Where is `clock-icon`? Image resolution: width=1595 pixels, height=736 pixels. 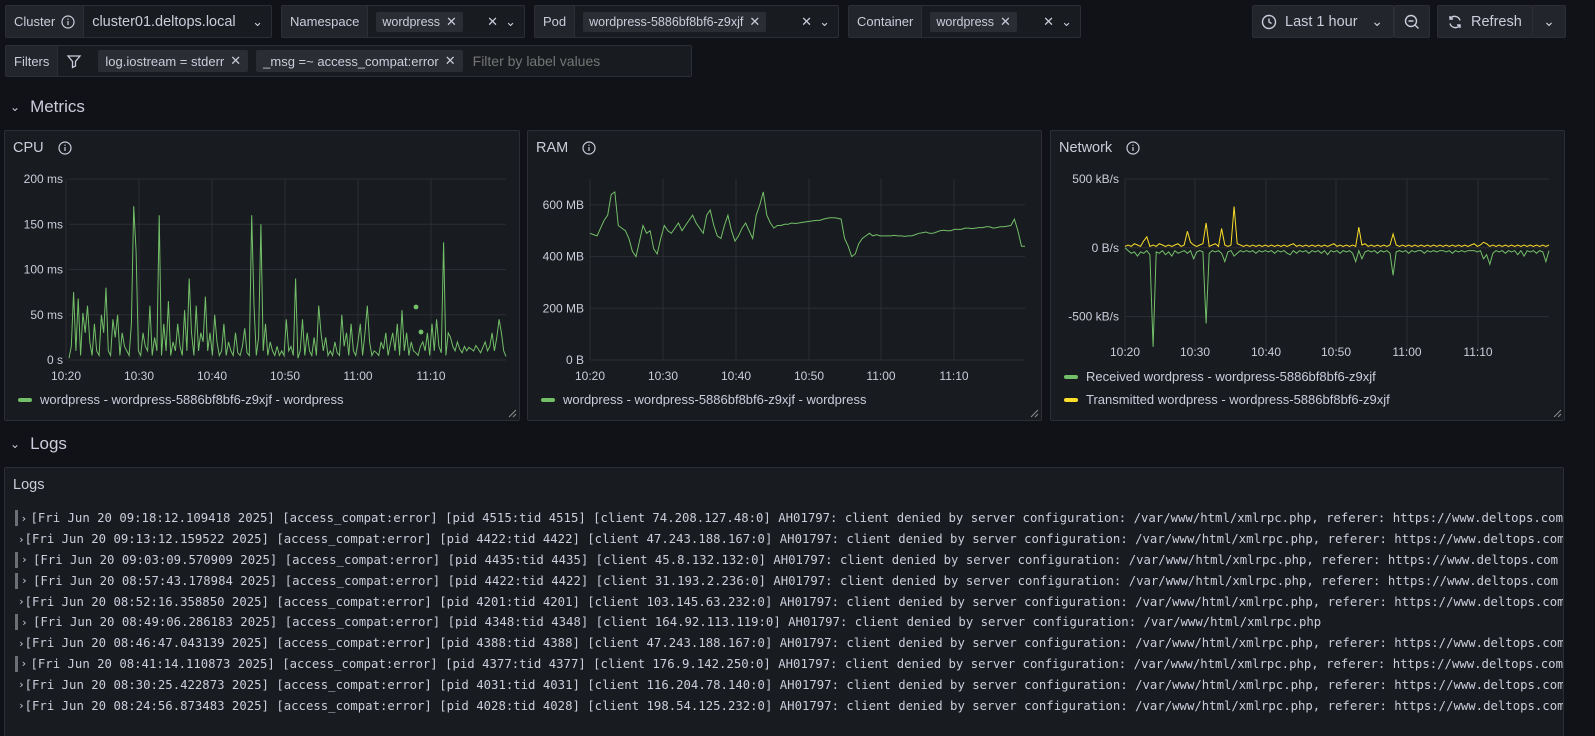 clock-icon is located at coordinates (1269, 21).